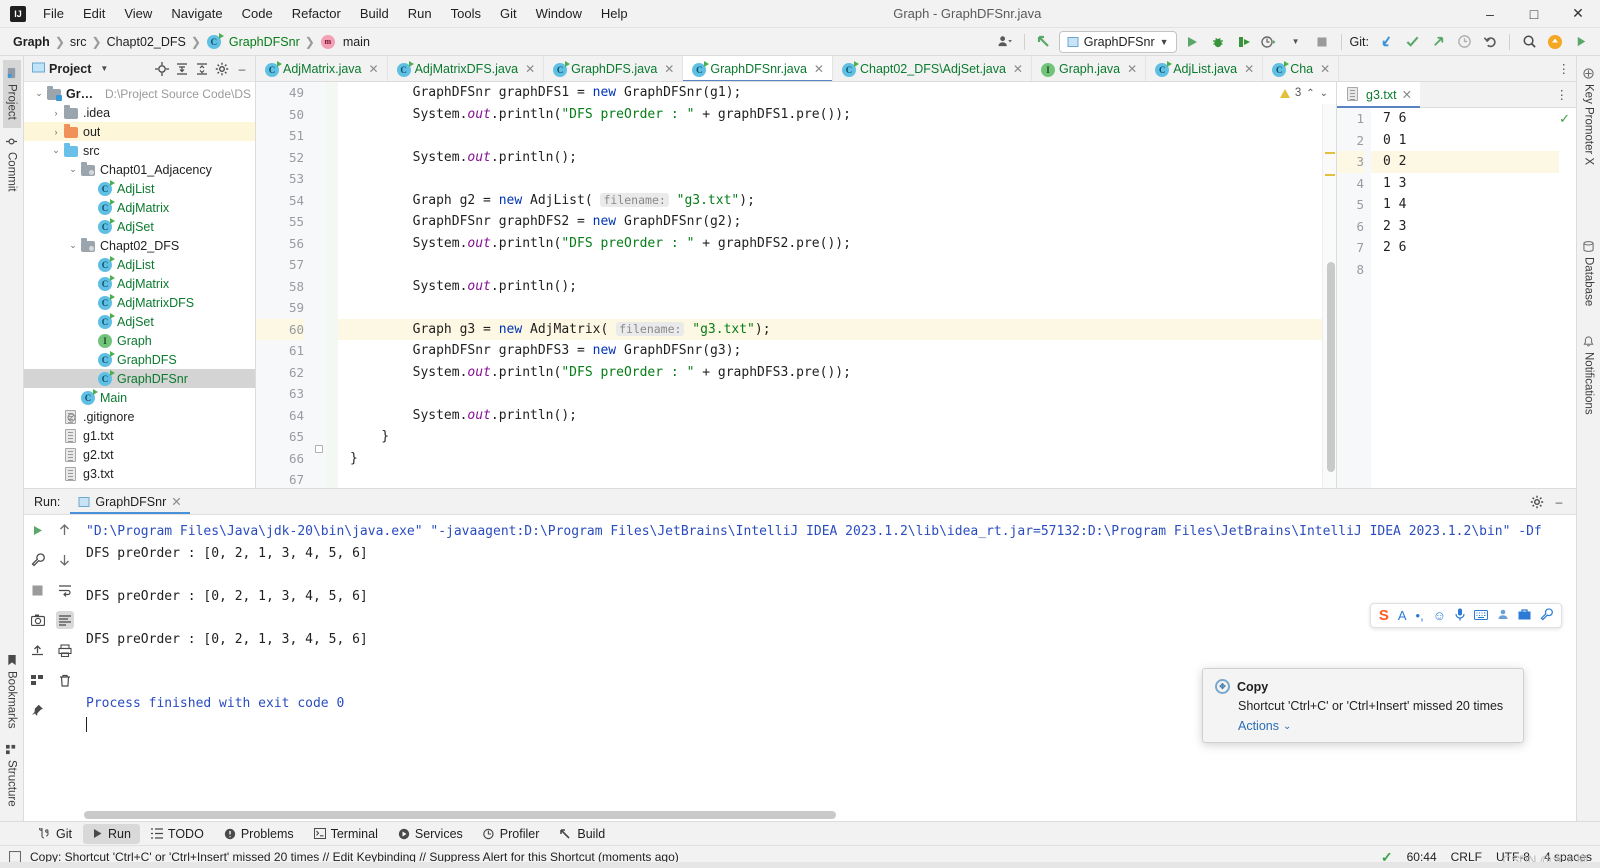  What do you see at coordinates (139, 435) in the screenshot?
I see `tree-item-g1-txt: g1.txt` at bounding box center [139, 435].